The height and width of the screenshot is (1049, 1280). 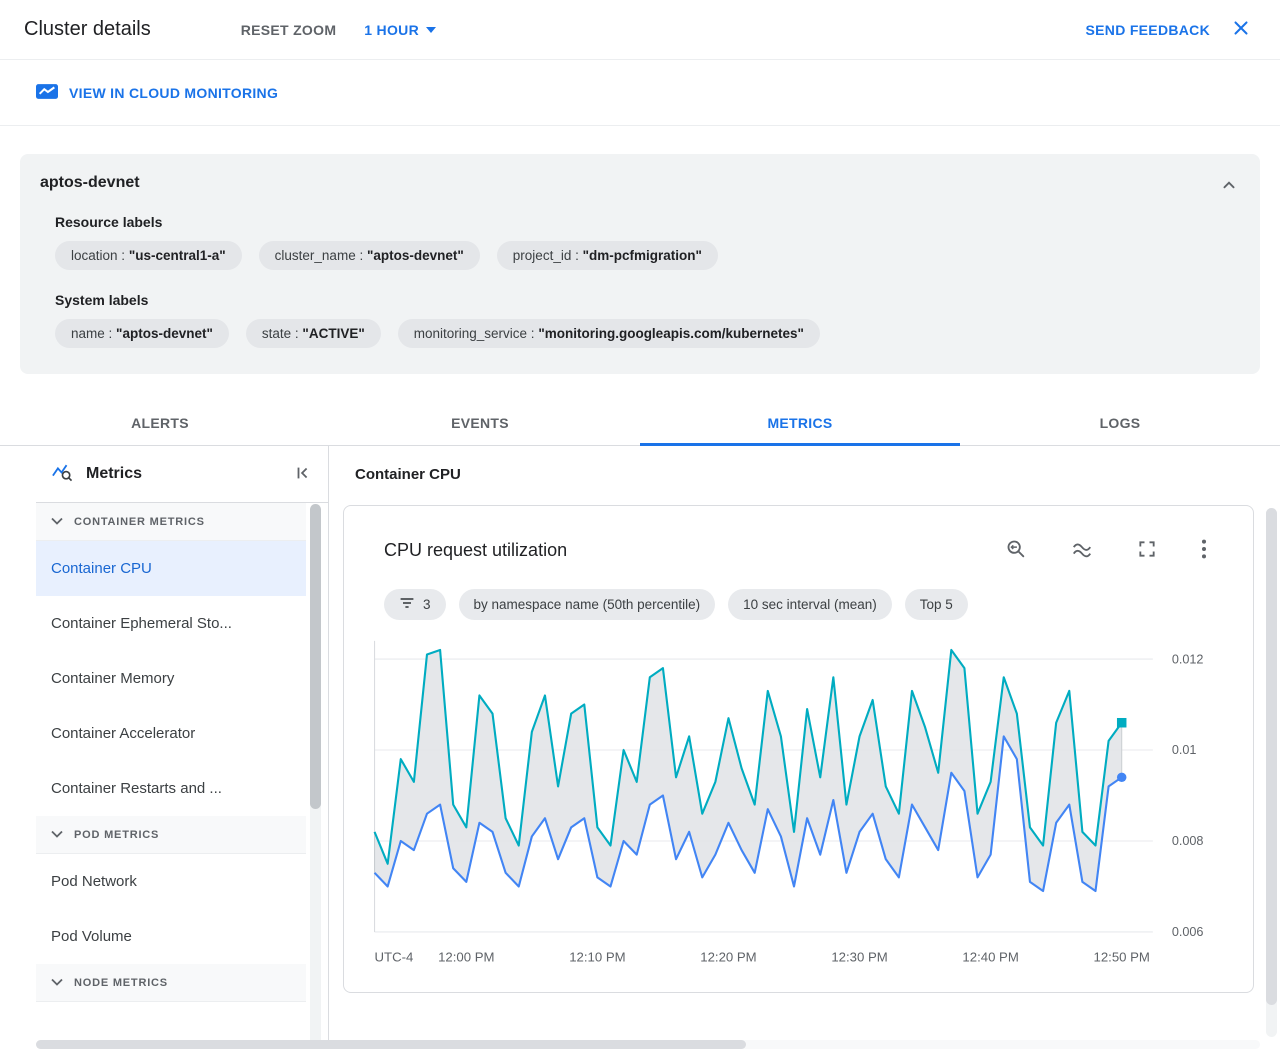 What do you see at coordinates (476, 550) in the screenshot?
I see `chart-title: CPU request utilization` at bounding box center [476, 550].